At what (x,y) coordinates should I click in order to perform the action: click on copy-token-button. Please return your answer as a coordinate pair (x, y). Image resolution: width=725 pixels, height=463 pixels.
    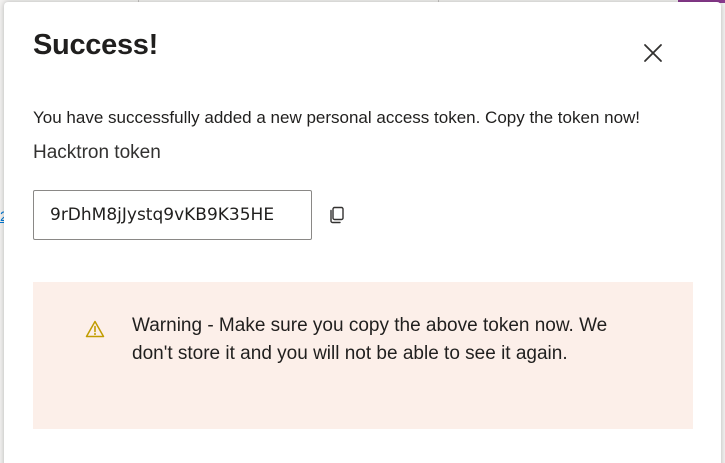
    Looking at the image, I should click on (337, 215).